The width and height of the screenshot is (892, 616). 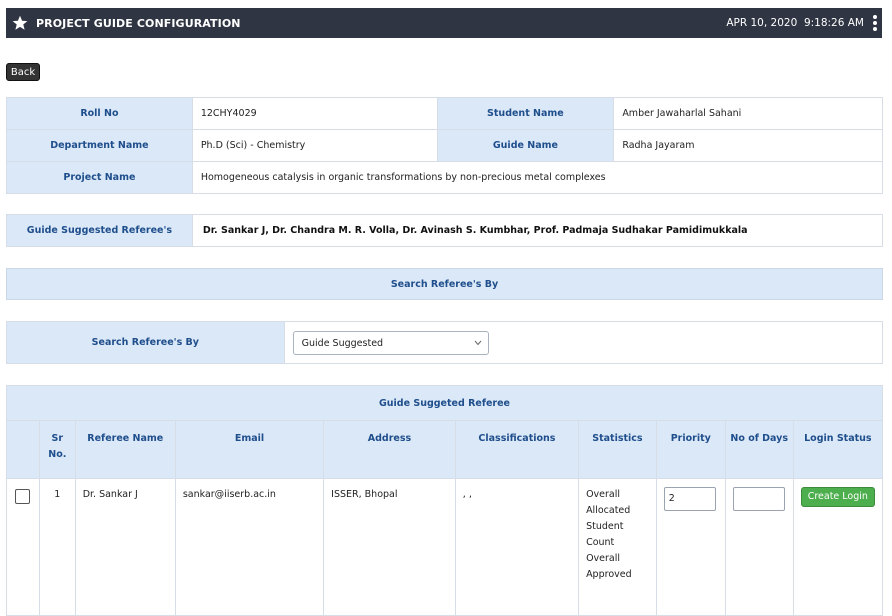 What do you see at coordinates (875, 23) in the screenshot?
I see `kebab-menu-icon` at bounding box center [875, 23].